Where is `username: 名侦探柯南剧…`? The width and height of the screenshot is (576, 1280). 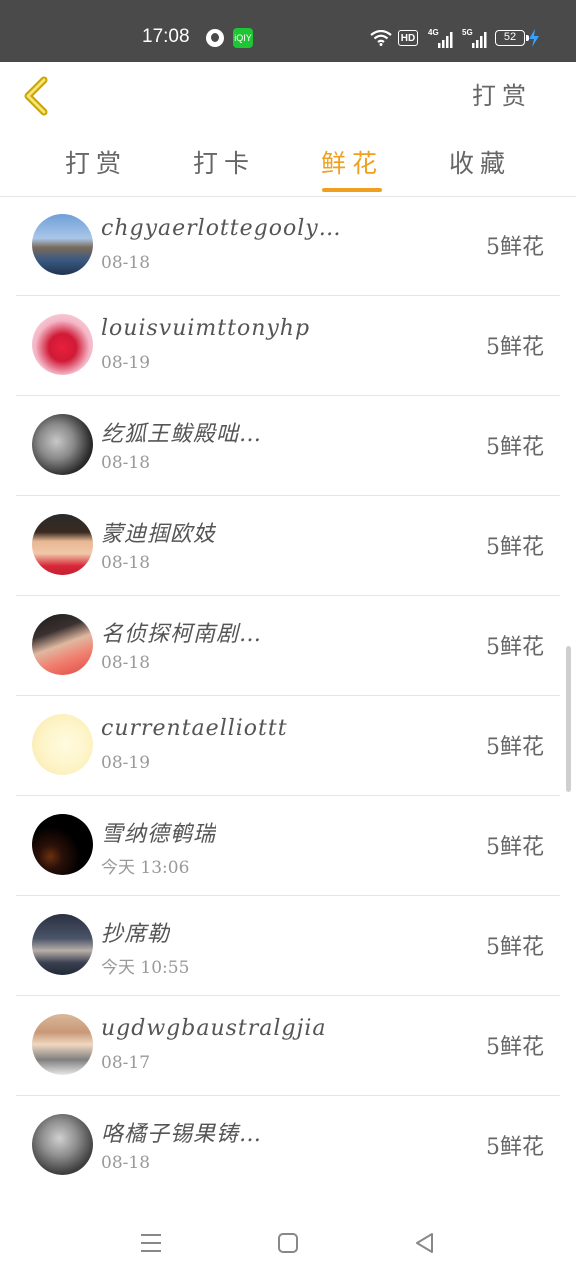 username: 名侦探柯南剧… is located at coordinates (182, 634).